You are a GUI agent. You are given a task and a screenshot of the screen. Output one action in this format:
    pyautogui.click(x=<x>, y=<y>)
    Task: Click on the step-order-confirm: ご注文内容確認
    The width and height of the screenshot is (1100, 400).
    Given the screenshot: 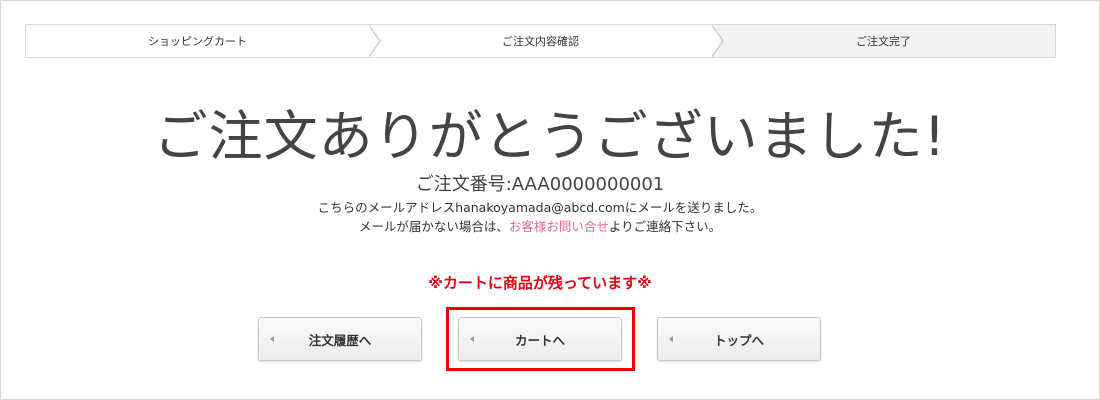 What is the action you would take?
    pyautogui.click(x=546, y=41)
    